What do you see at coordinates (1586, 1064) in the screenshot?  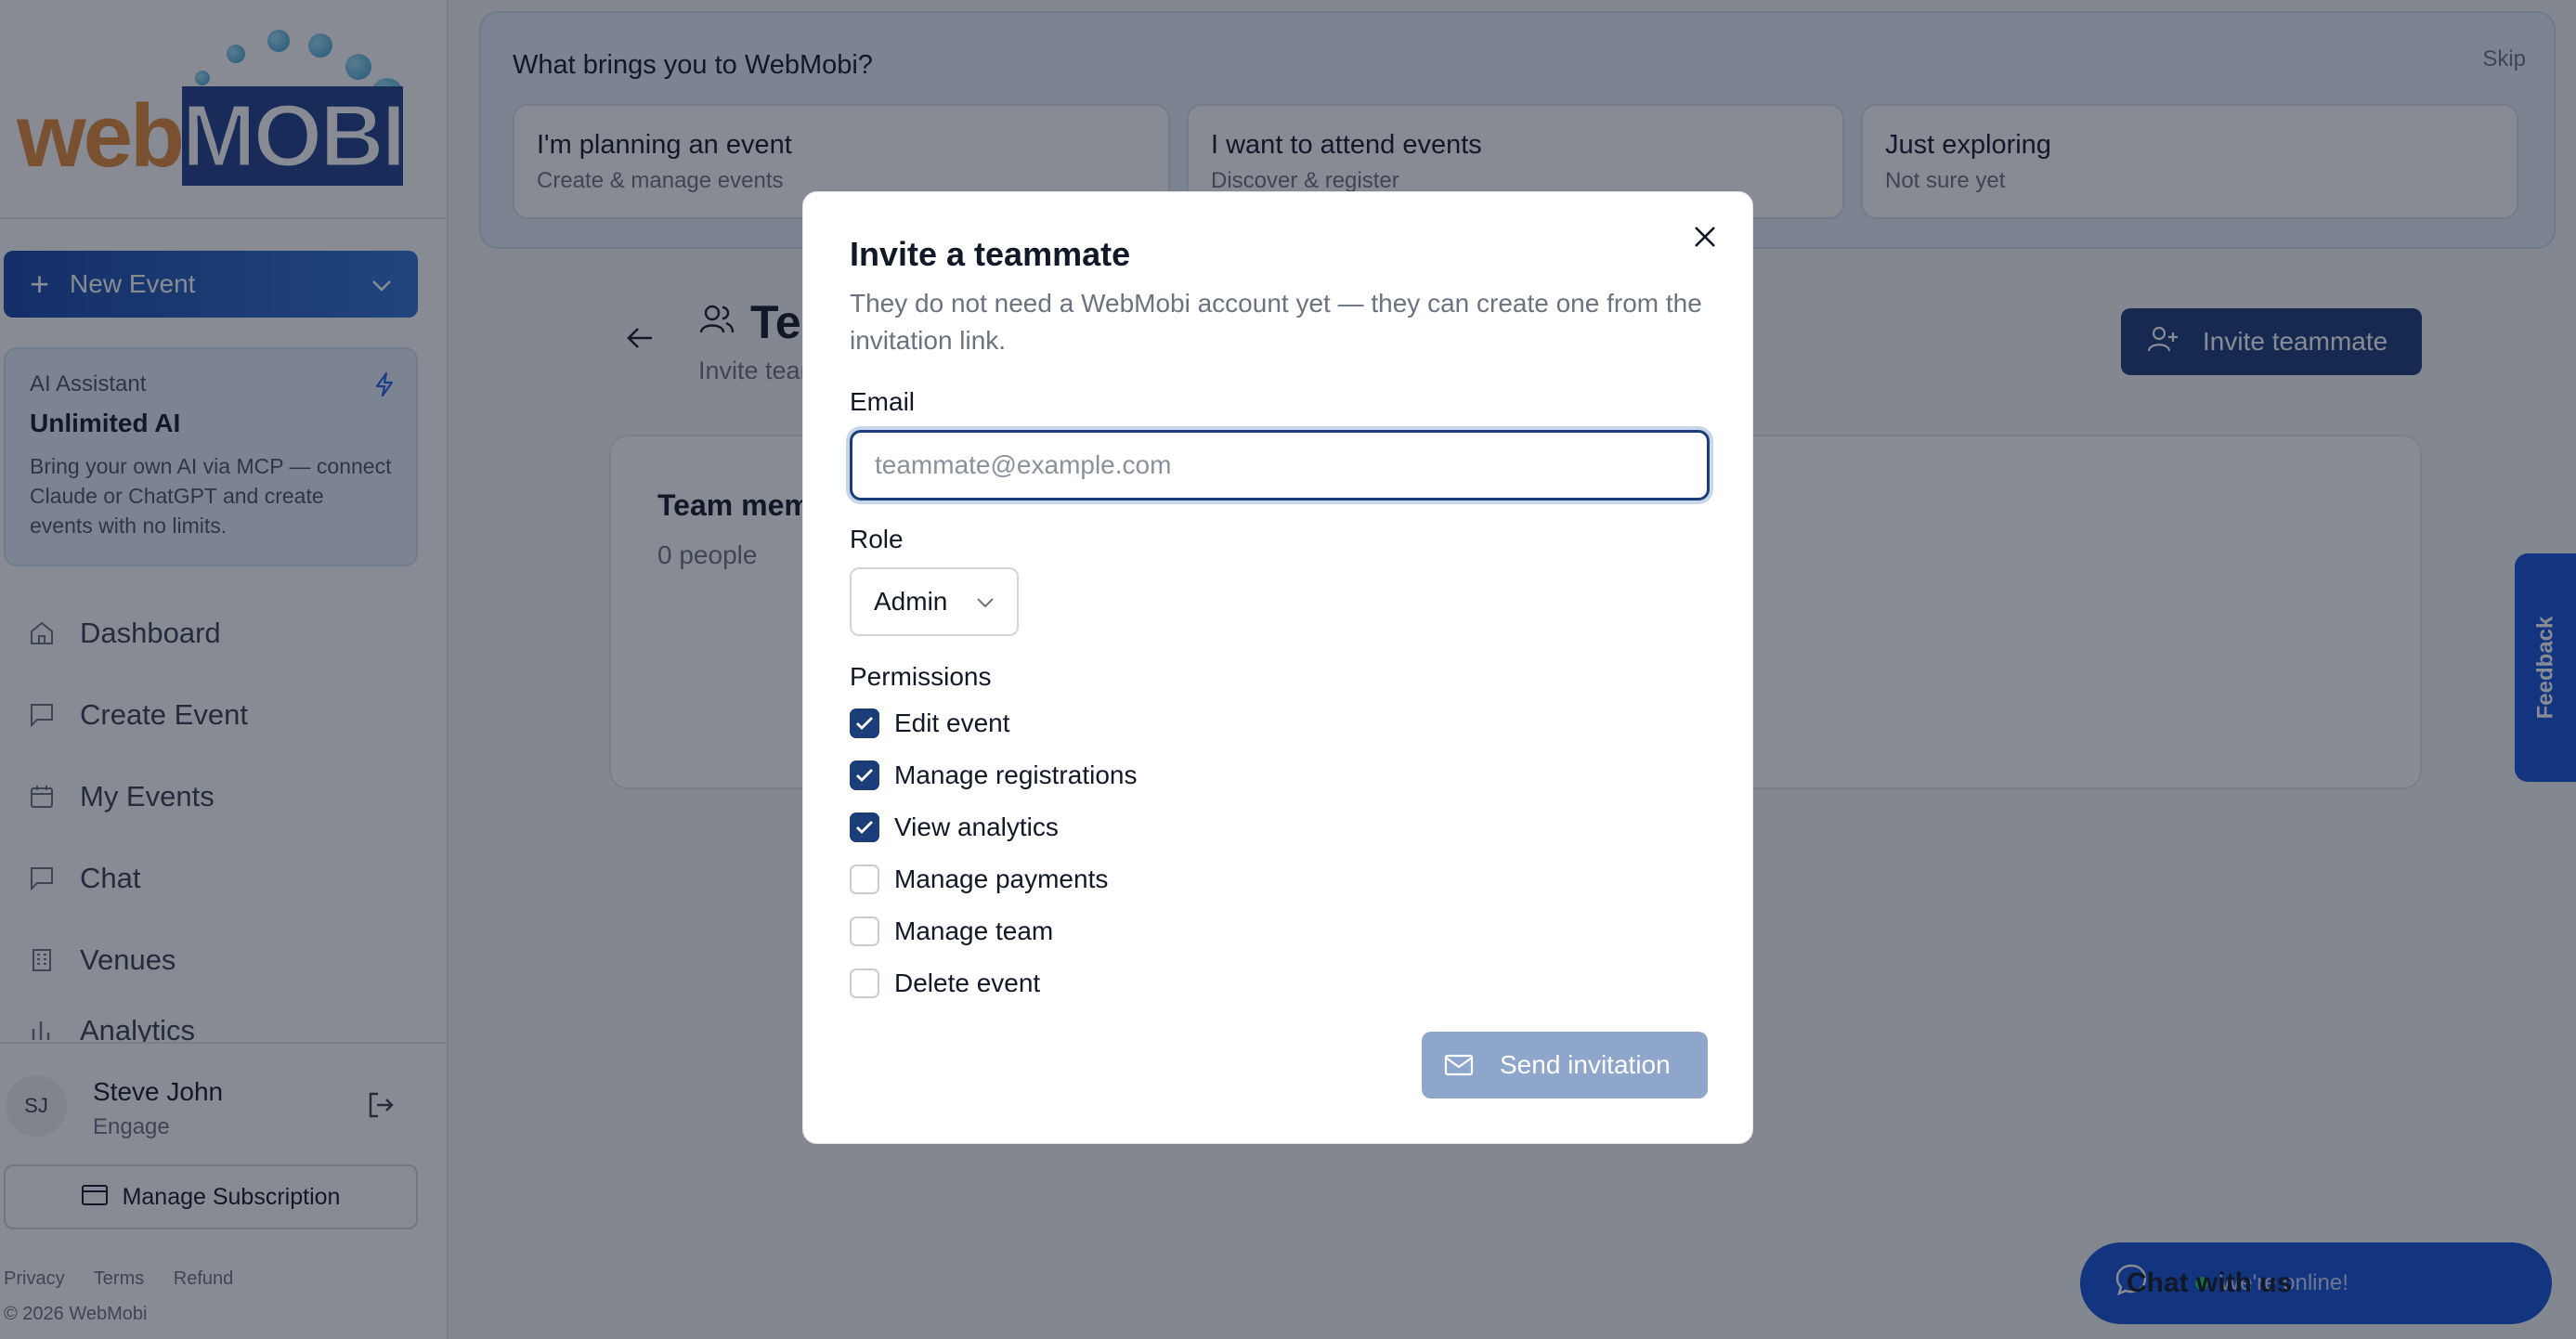 I see `send-invitation-label: Send invitation` at bounding box center [1586, 1064].